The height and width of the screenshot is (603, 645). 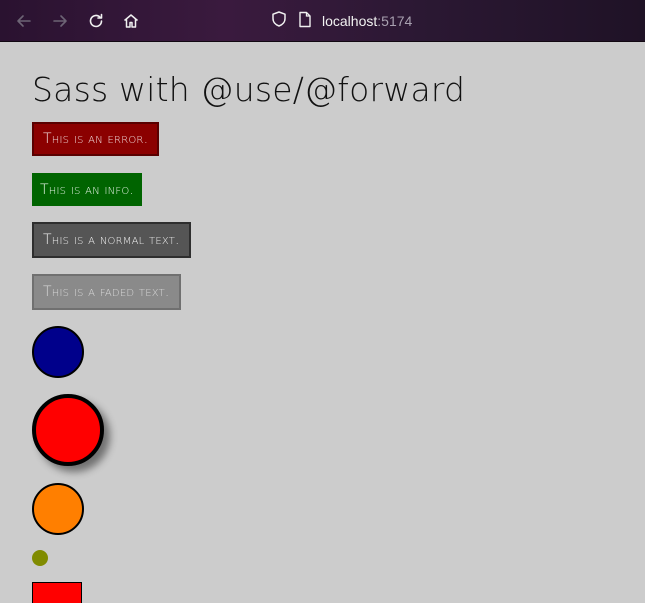 What do you see at coordinates (96, 139) in the screenshot?
I see `error-message: This is an error.` at bounding box center [96, 139].